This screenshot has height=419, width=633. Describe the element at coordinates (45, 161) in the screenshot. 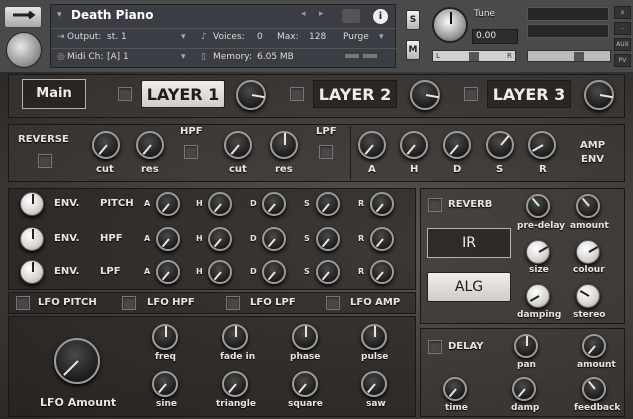

I see `reverse-checkbox` at that location.